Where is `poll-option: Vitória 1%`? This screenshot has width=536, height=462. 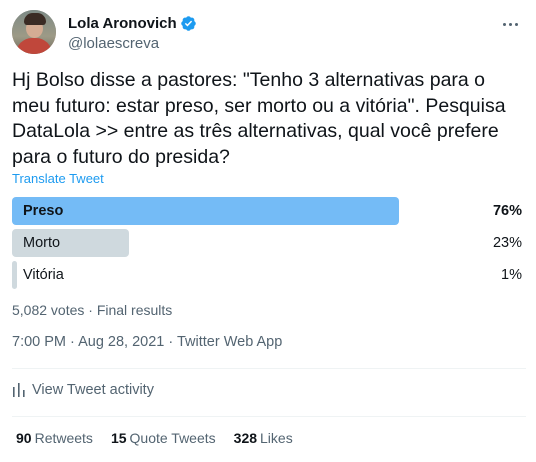 poll-option: Vitória 1% is located at coordinates (268, 275).